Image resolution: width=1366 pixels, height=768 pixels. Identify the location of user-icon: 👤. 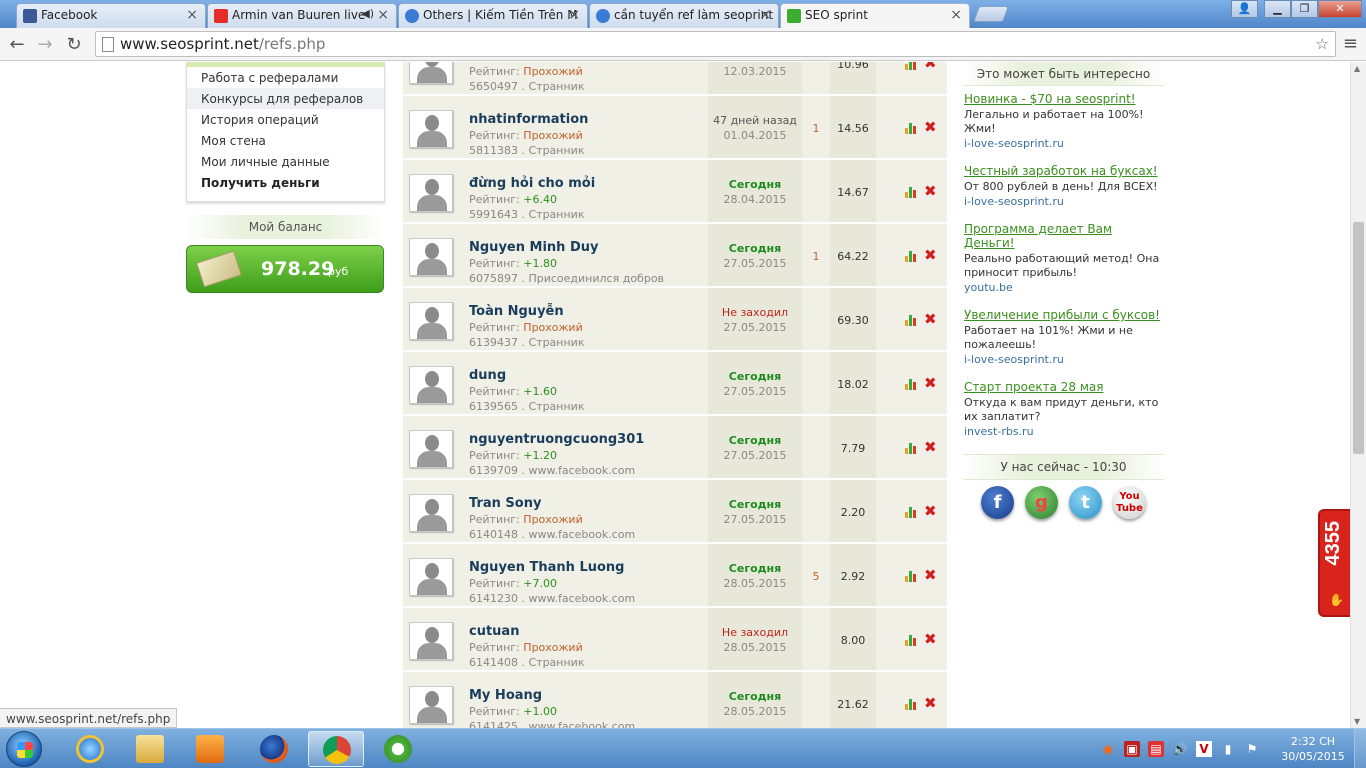
(1244, 9).